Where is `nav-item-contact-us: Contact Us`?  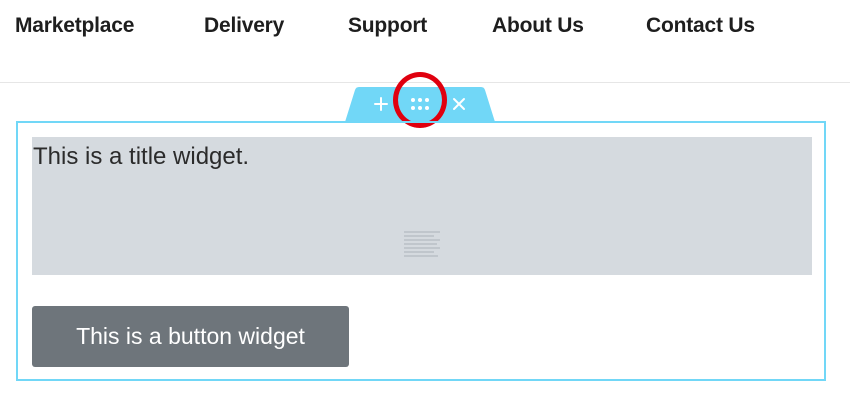
nav-item-contact-us: Contact Us is located at coordinates (700, 26).